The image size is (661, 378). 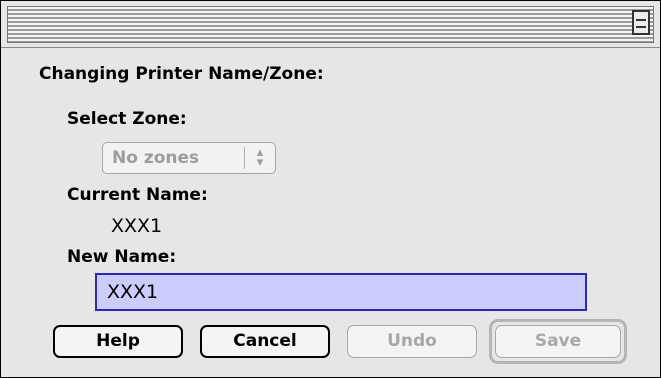 I want to click on title-bar, so click(x=330, y=24).